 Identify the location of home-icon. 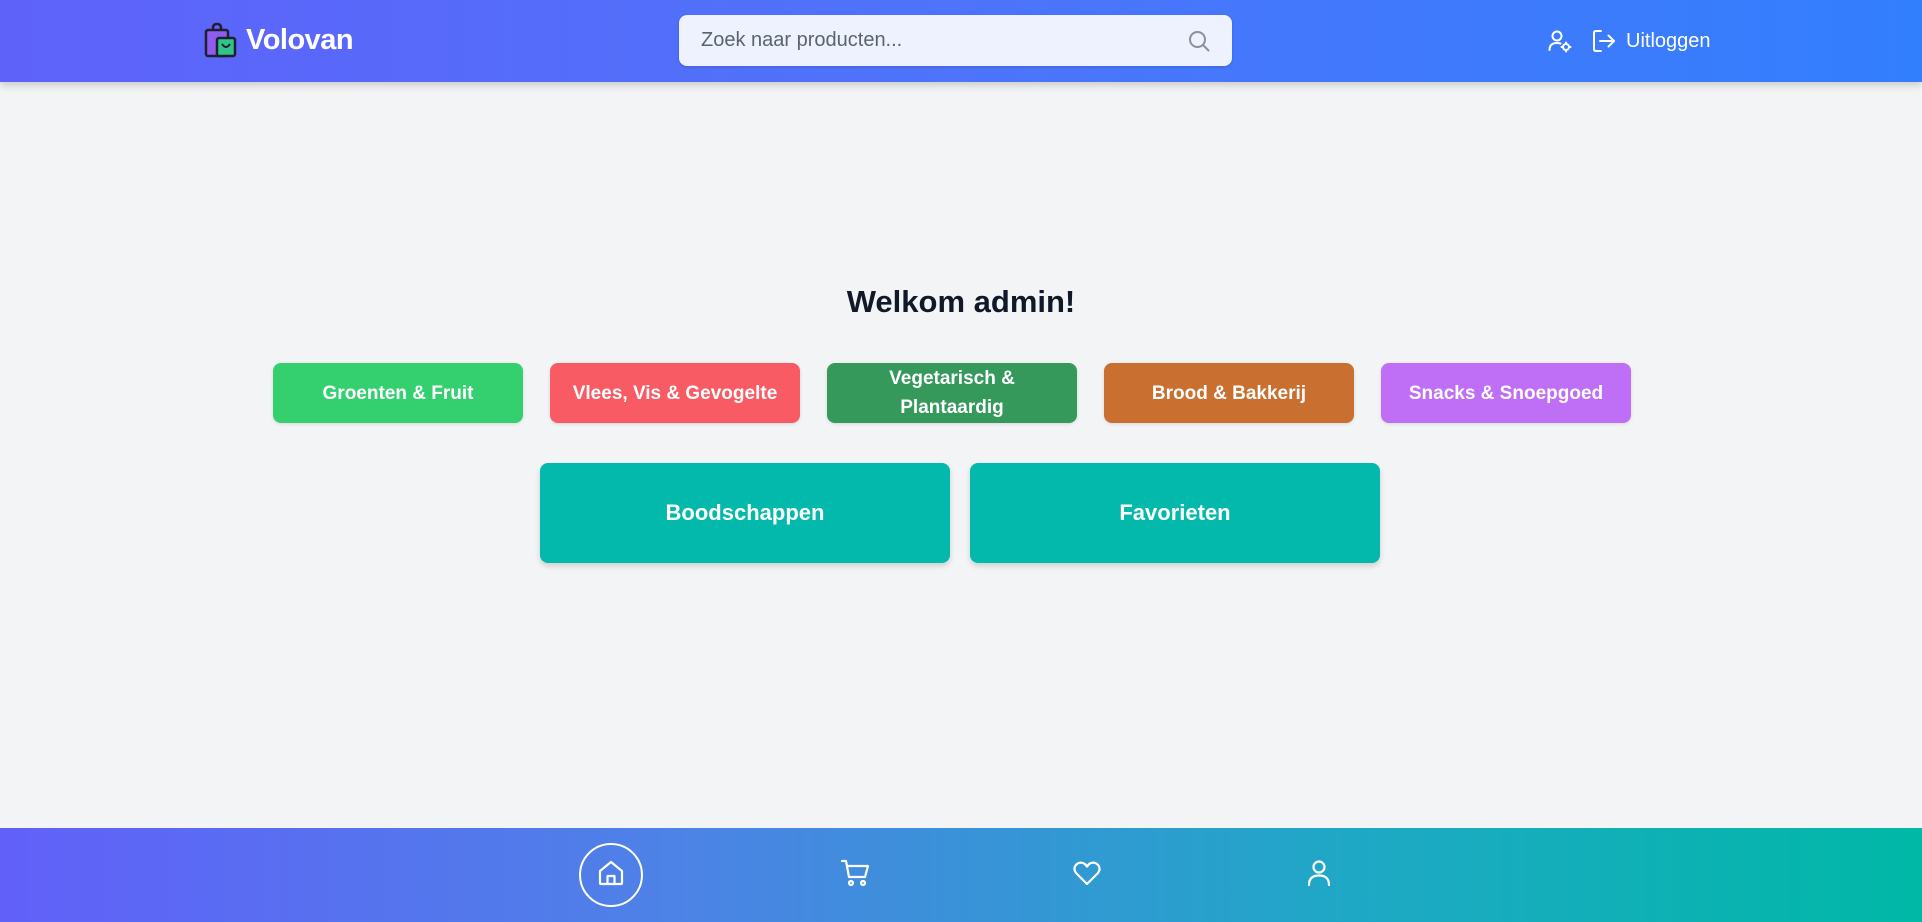
(611, 875).